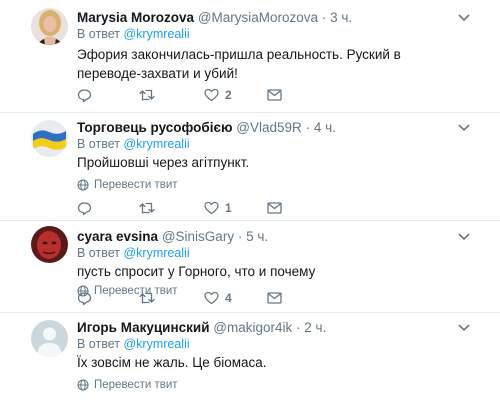  I want to click on tweet-header: cyara evsina @SinisGary · 5 ч., so click(172, 237).